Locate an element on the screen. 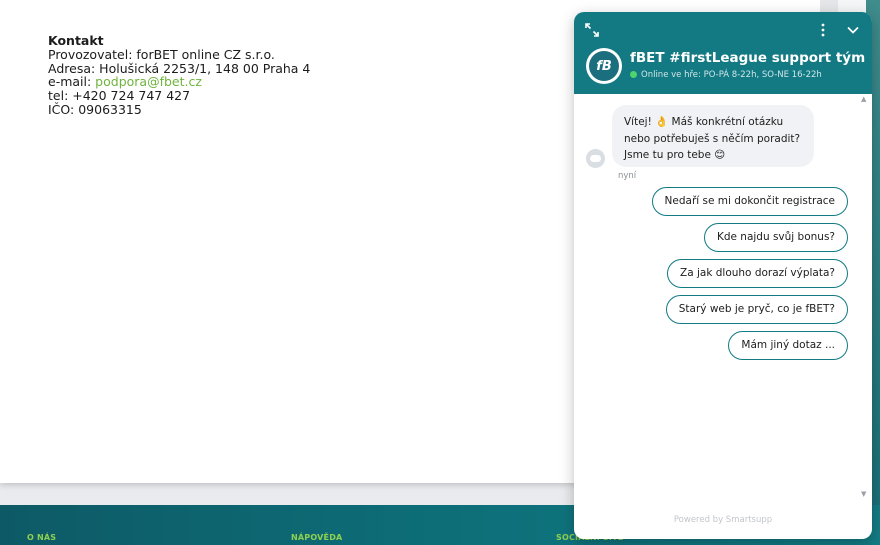 This screenshot has width=880, height=545. chat-bubble-icon is located at coordinates (595, 158).